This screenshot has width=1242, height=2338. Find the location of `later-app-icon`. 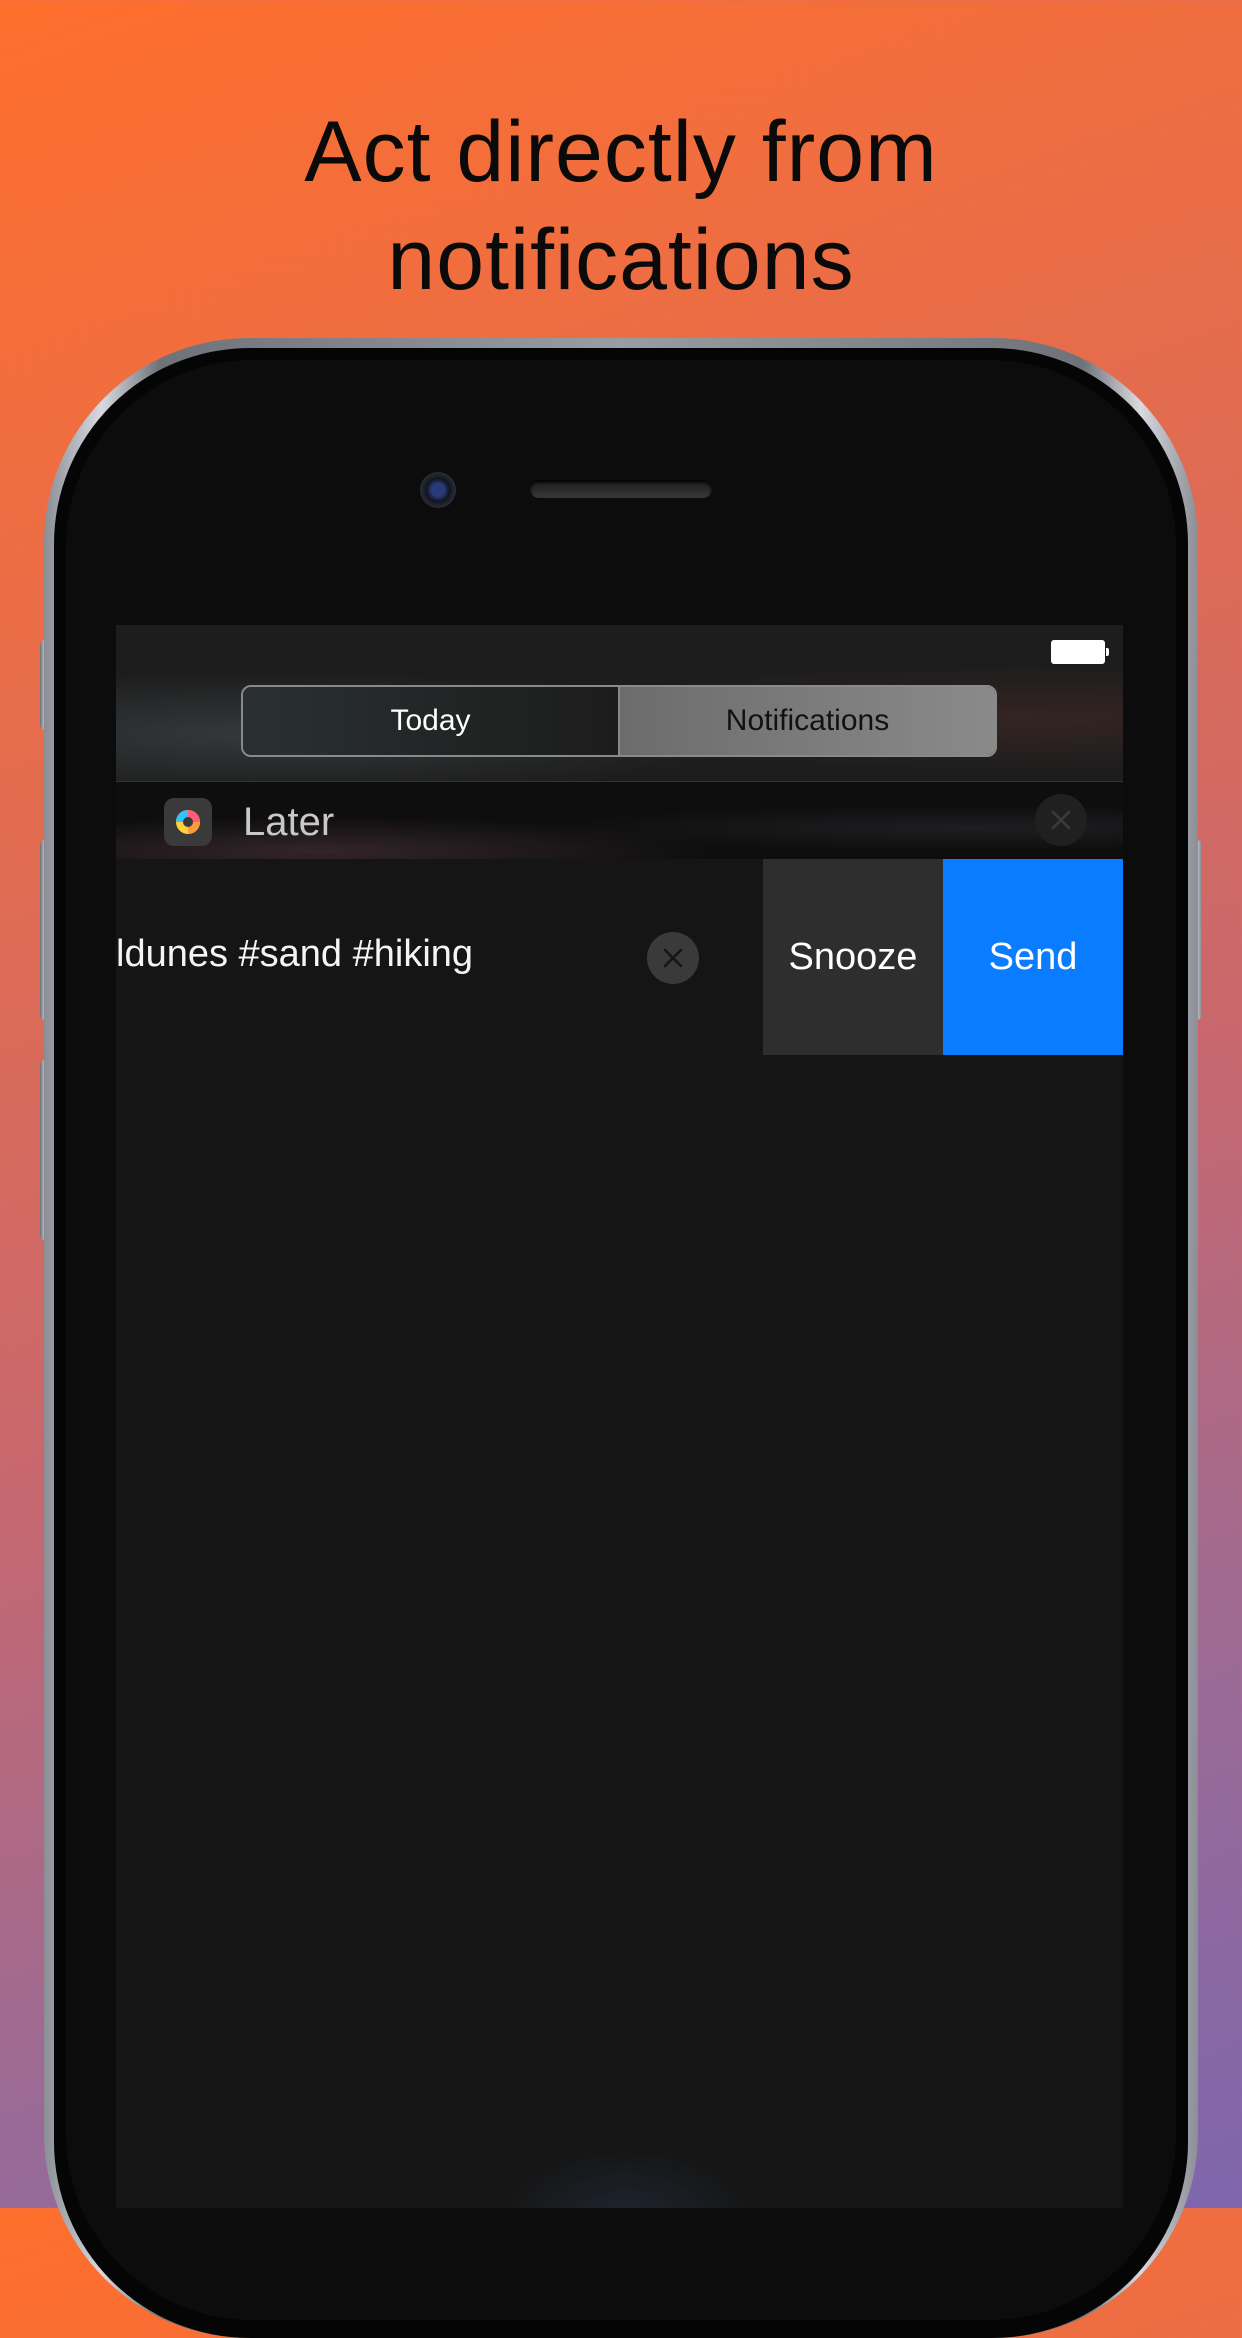

later-app-icon is located at coordinates (188, 822).